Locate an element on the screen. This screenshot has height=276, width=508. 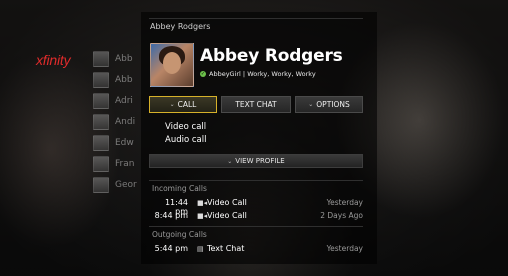
avatar-face is located at coordinates (172, 63).